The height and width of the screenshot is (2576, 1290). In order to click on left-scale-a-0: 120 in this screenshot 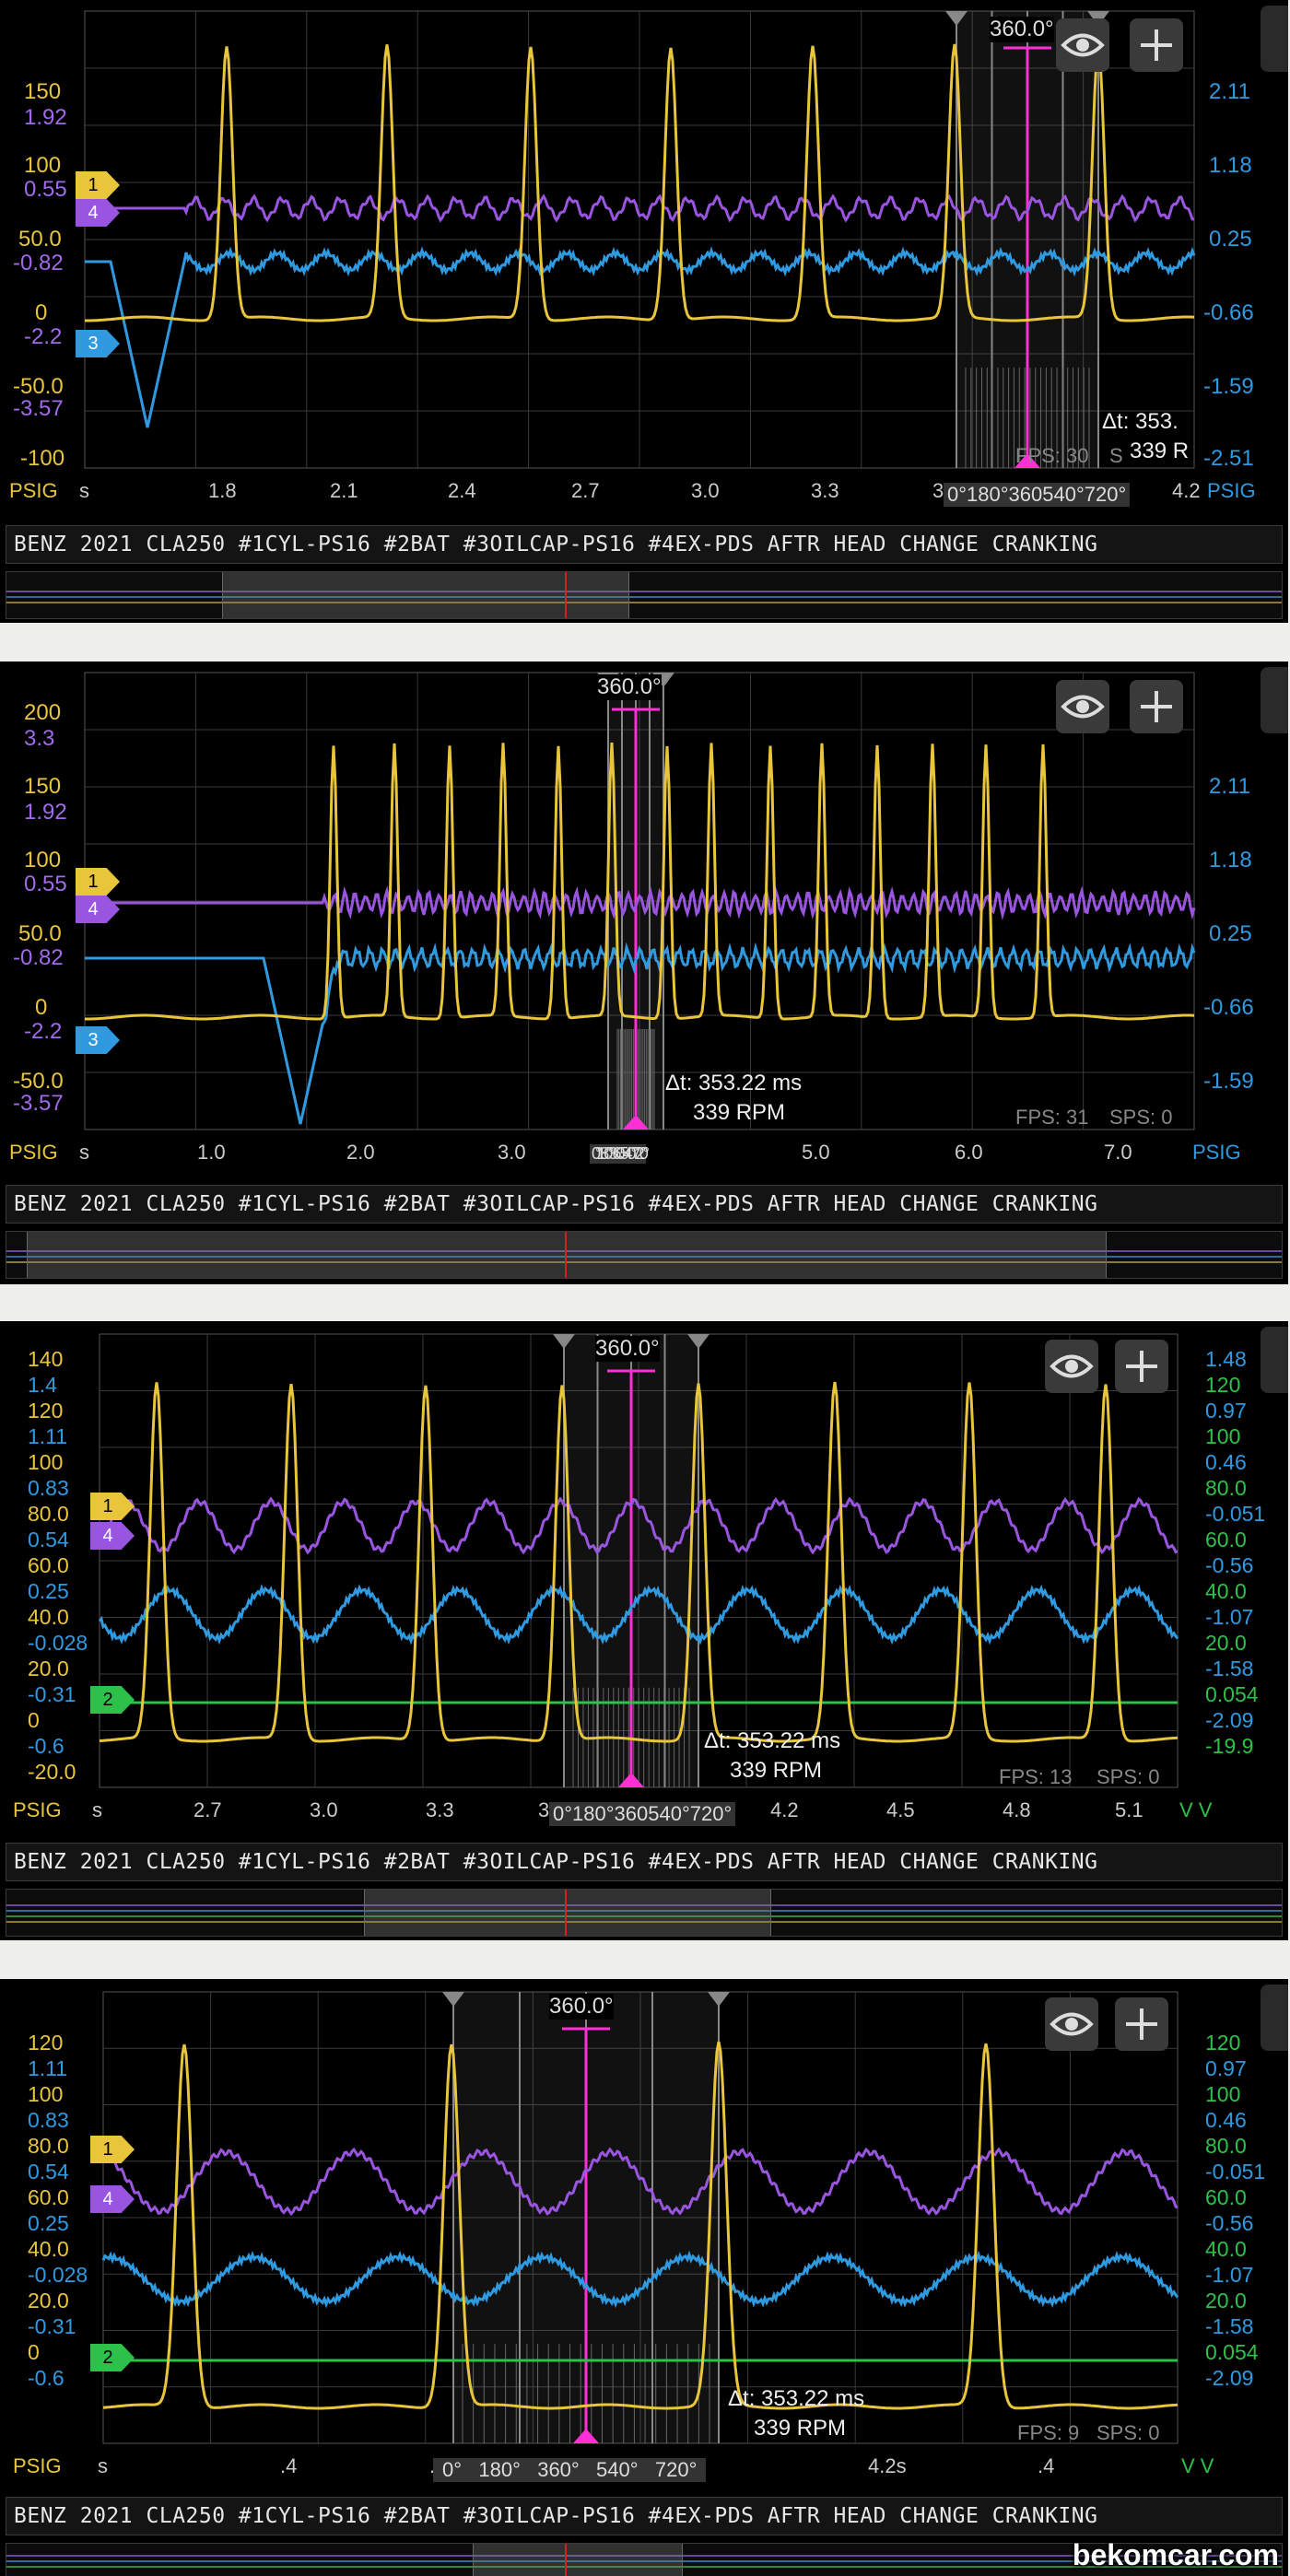, I will do `click(46, 2043)`.